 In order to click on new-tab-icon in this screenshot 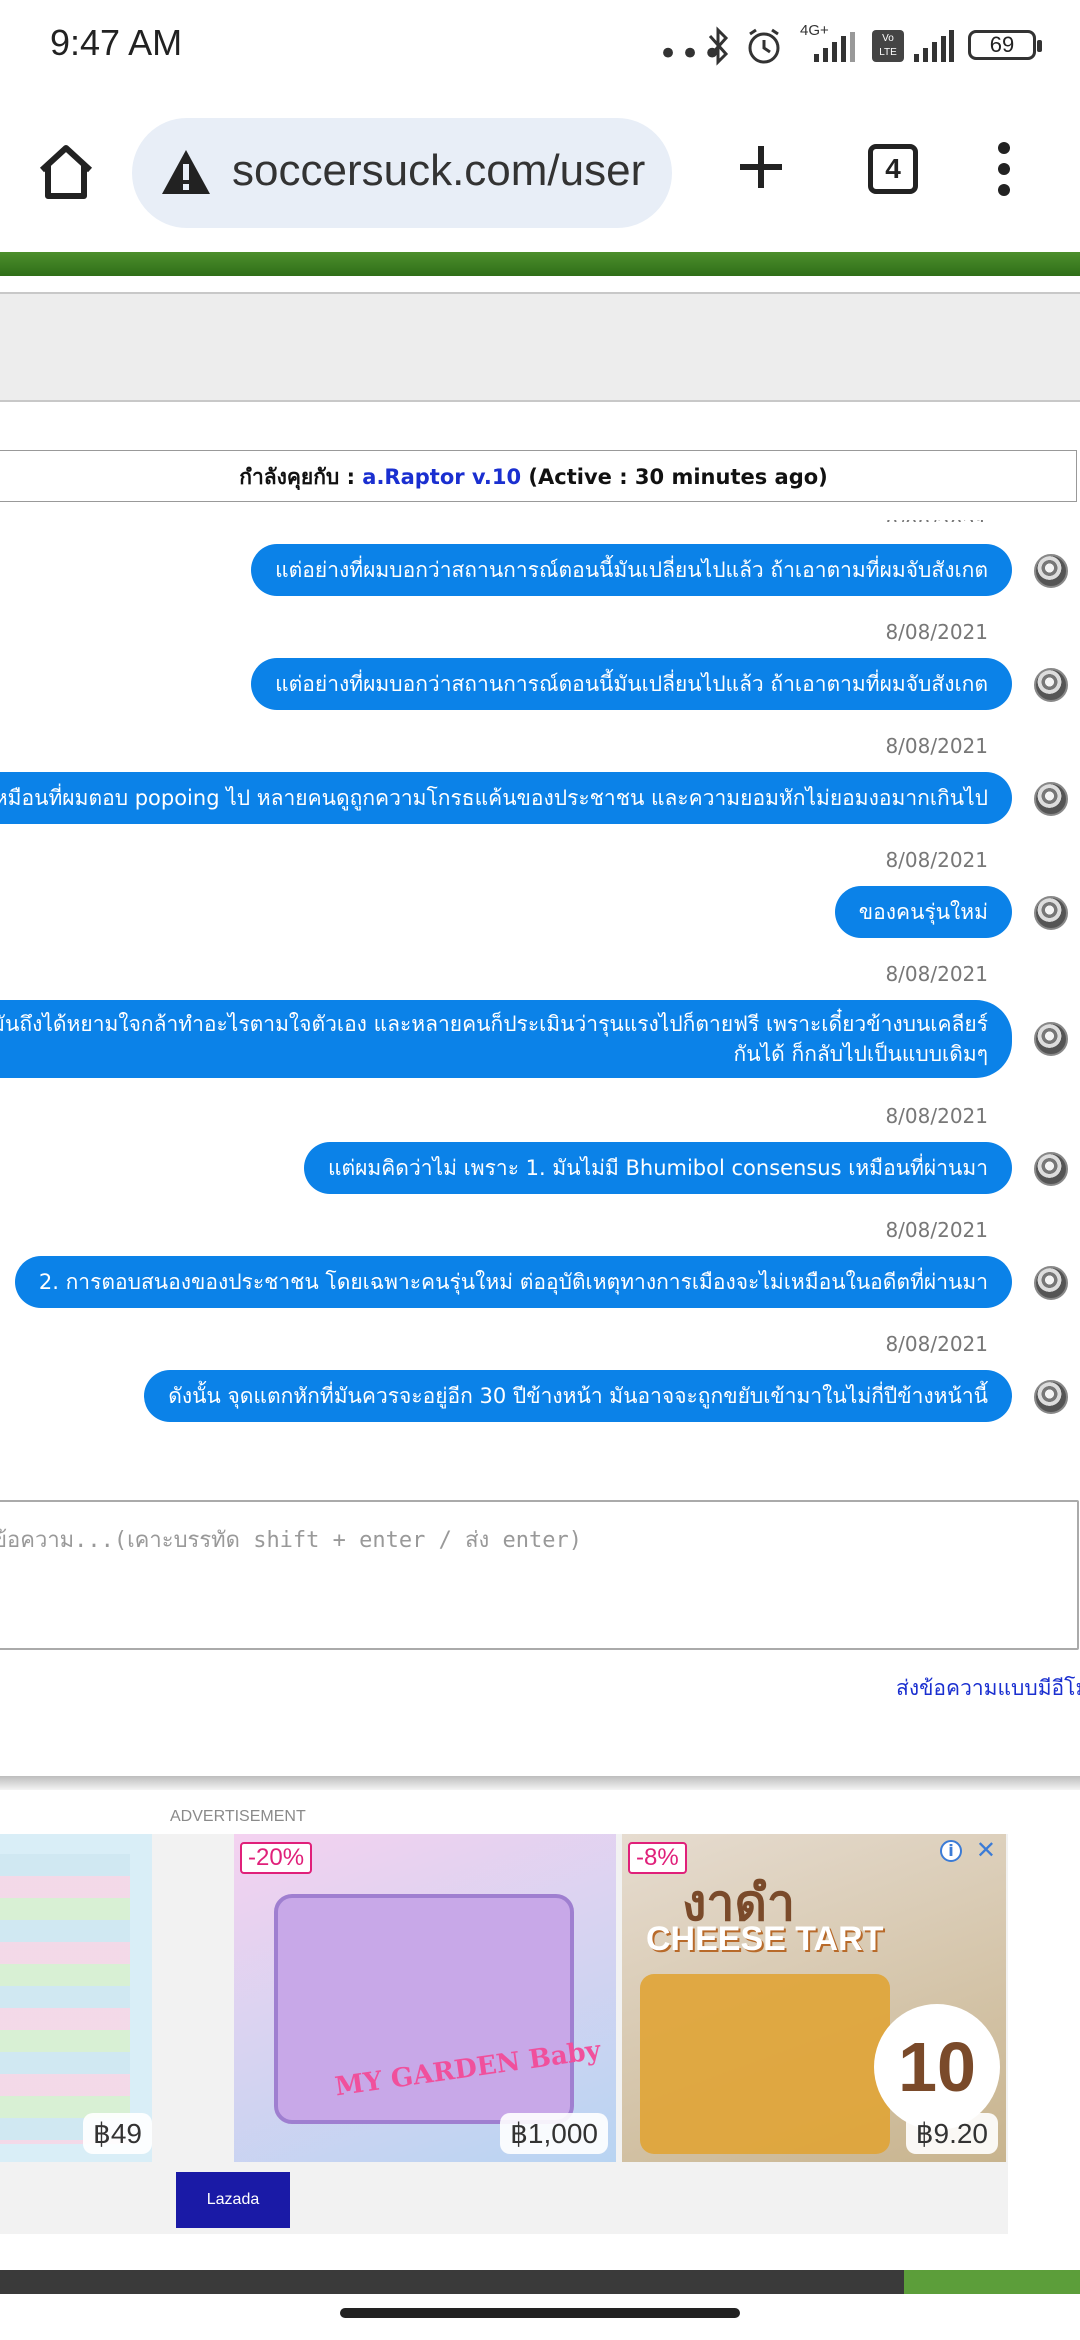, I will do `click(761, 167)`.